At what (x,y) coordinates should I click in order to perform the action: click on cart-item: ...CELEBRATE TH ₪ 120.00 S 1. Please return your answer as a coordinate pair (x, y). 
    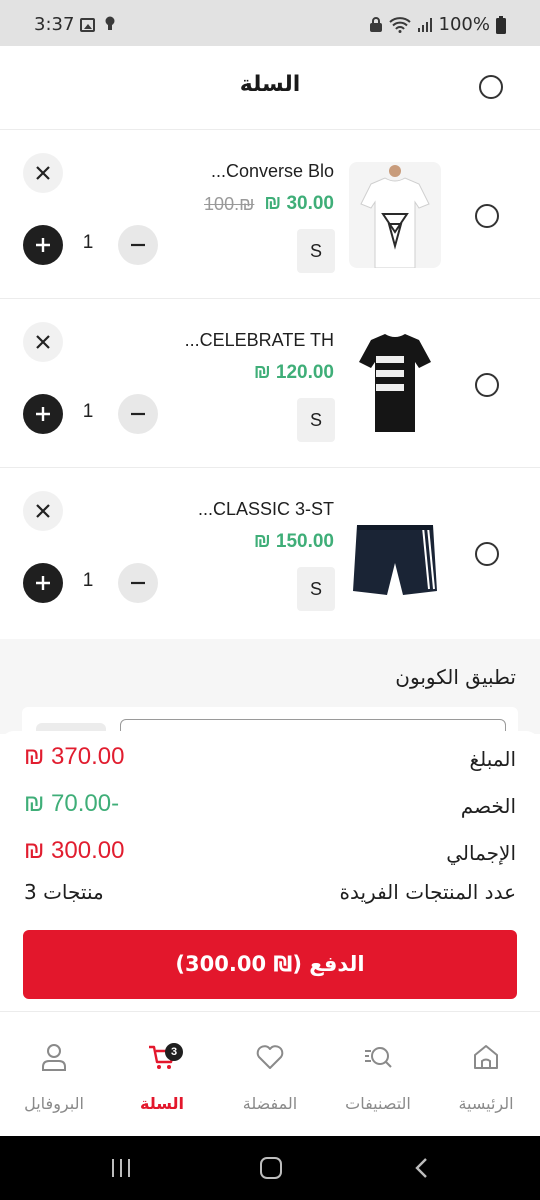
    Looking at the image, I should click on (270, 384).